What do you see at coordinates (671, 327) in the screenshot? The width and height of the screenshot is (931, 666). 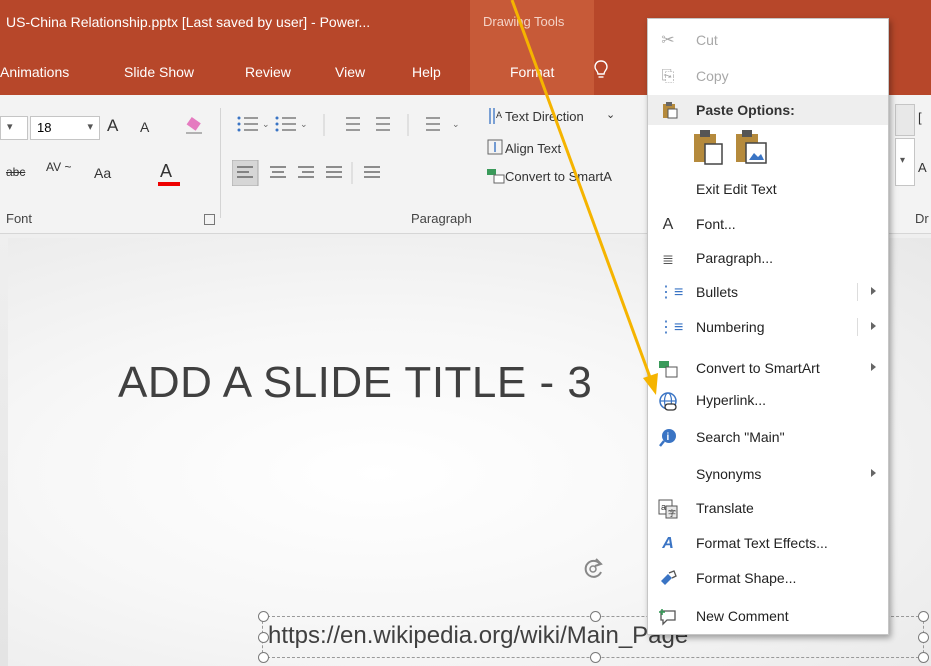 I see `numbering-icon: ⋮≡` at bounding box center [671, 327].